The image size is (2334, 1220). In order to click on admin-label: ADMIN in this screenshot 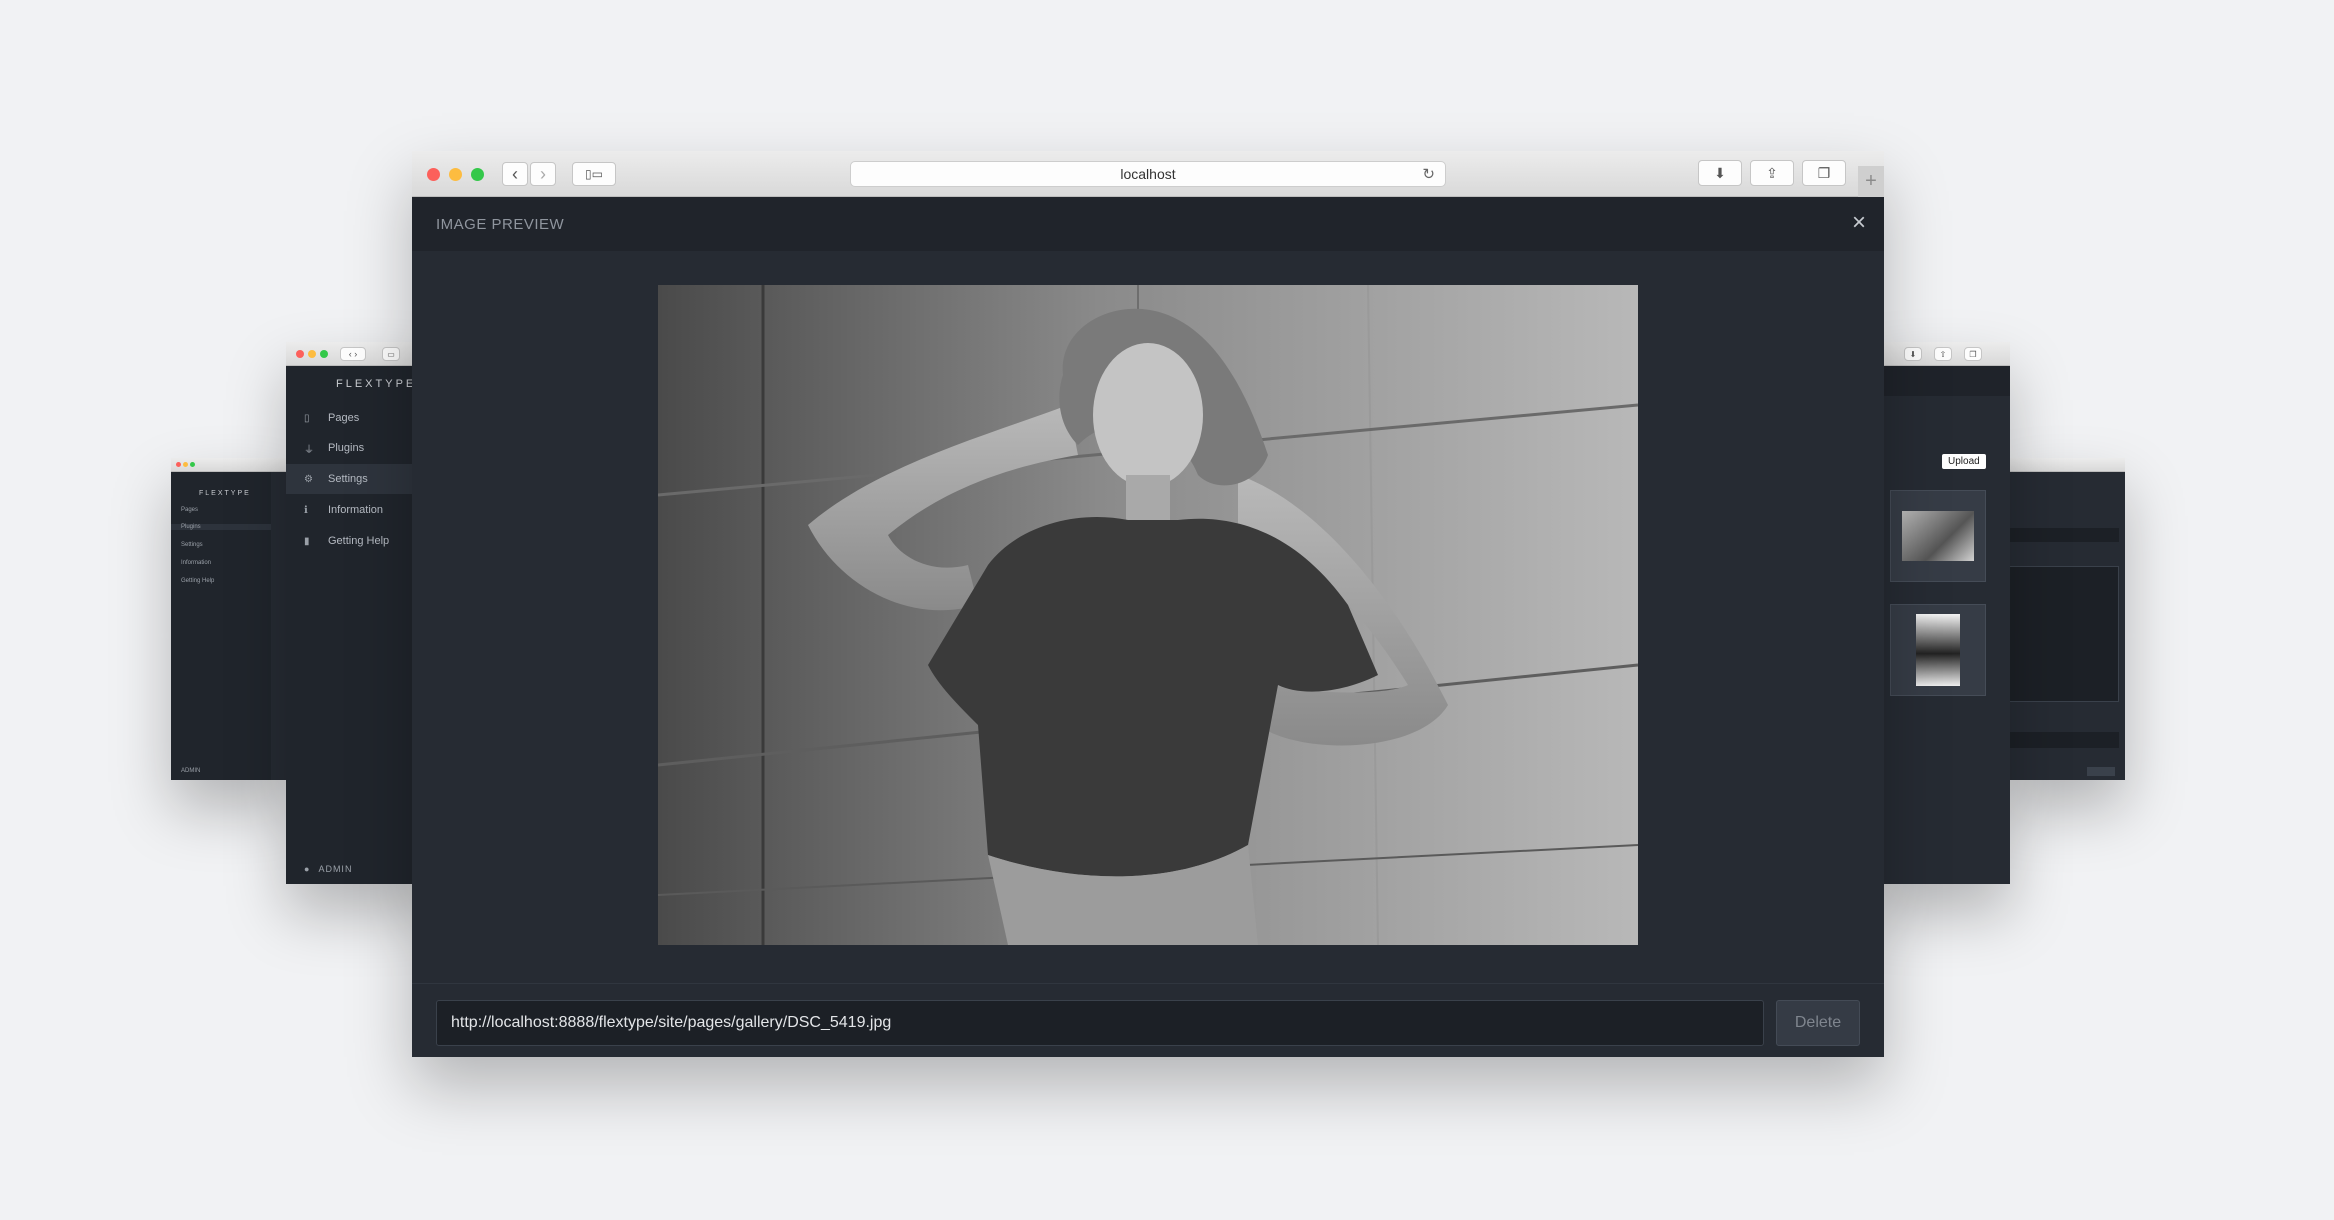, I will do `click(191, 771)`.